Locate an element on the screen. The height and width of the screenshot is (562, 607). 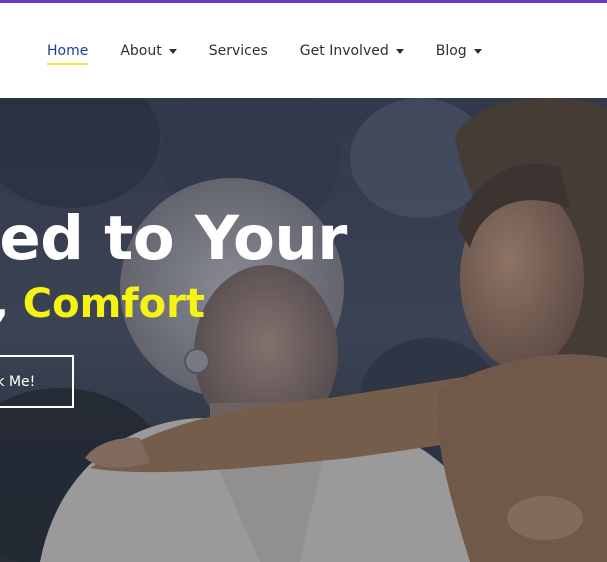
nav-item-label: Blog is located at coordinates (451, 51).